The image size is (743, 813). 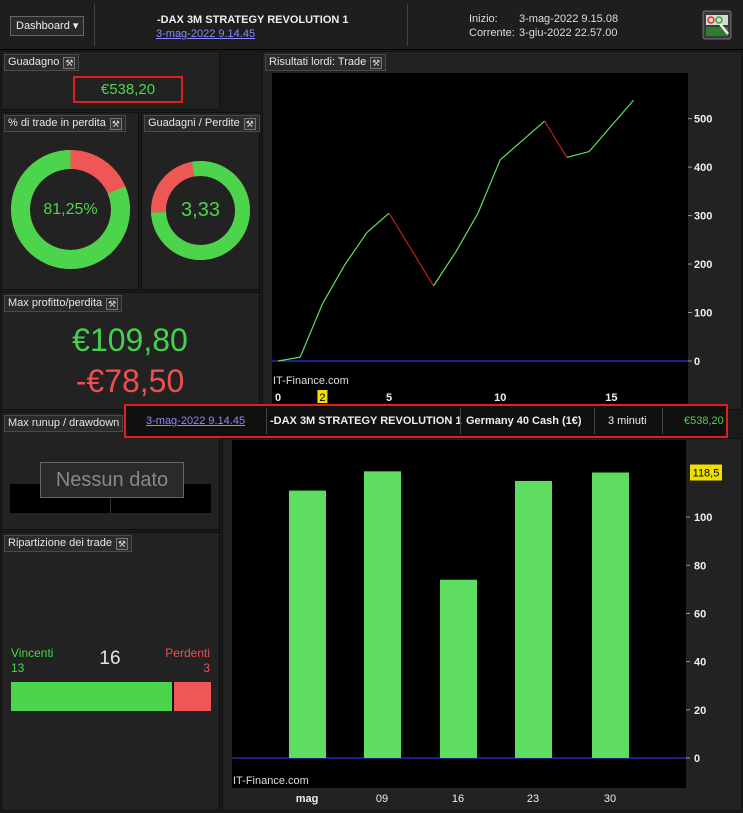 I want to click on x-tick-label: 09, so click(x=382, y=799).